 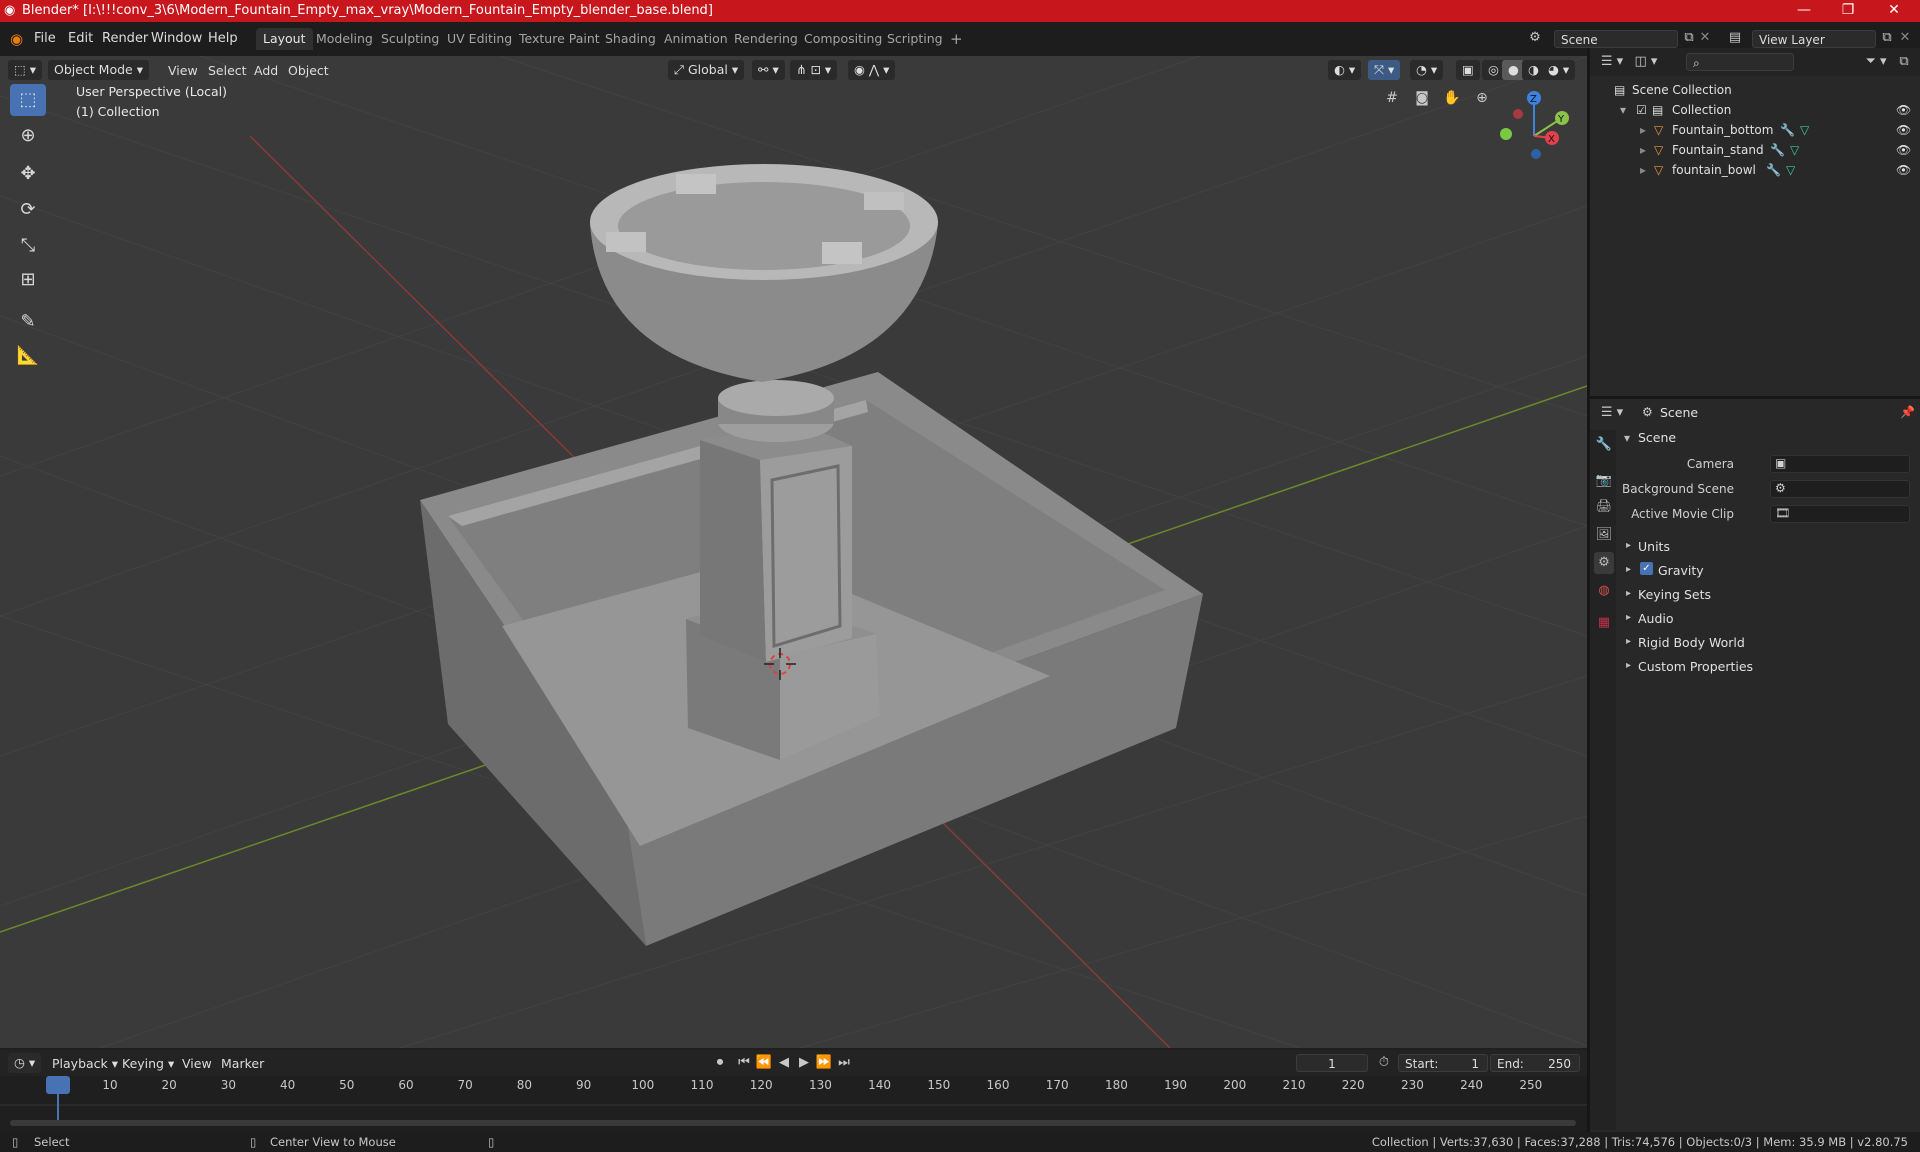 What do you see at coordinates (1422, 98) in the screenshot?
I see `camera-view-icon: ◙` at bounding box center [1422, 98].